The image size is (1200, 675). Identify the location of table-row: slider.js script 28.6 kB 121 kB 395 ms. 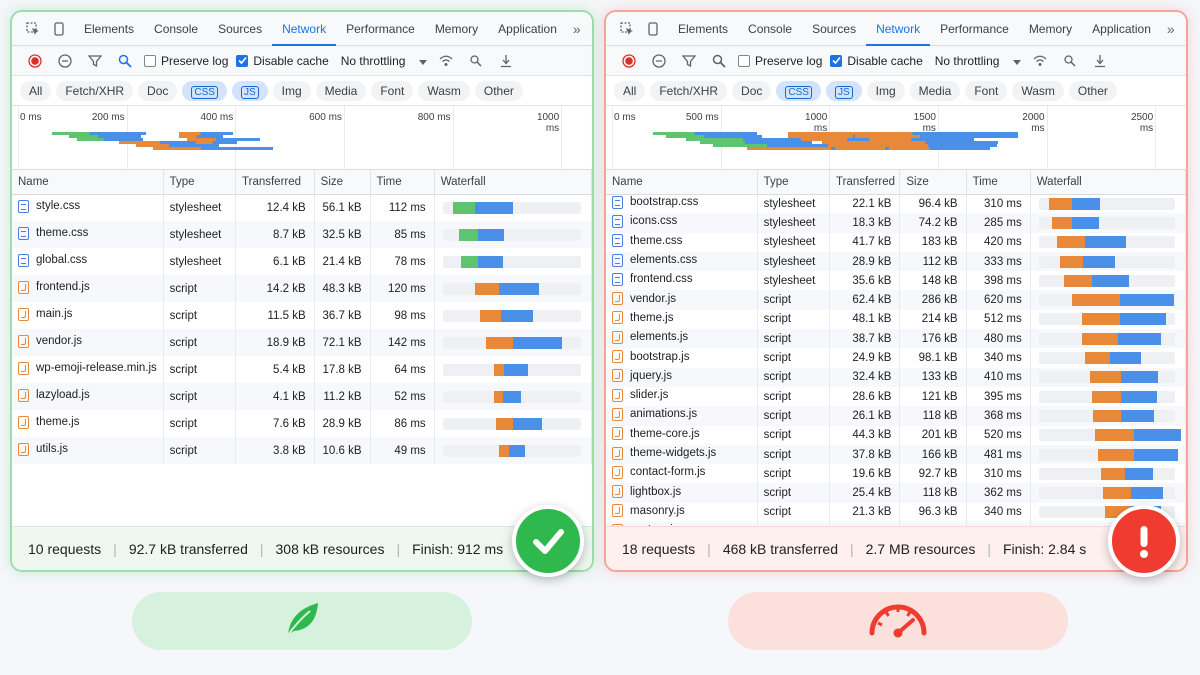
(896, 396).